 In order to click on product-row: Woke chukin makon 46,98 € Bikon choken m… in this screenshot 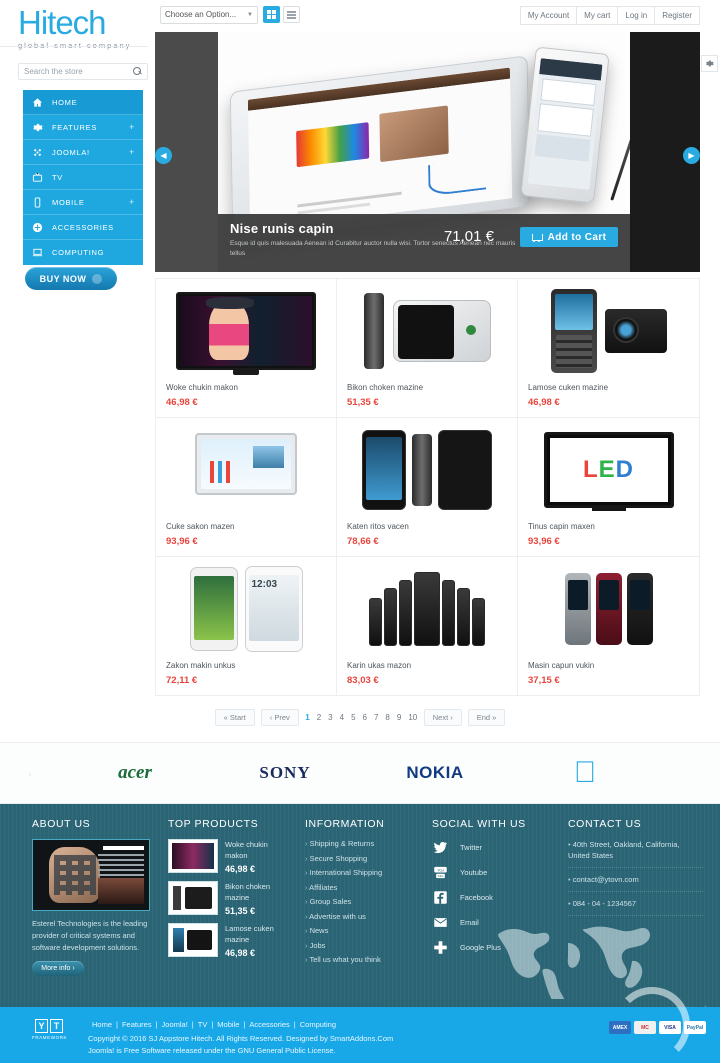, I will do `click(427, 348)`.